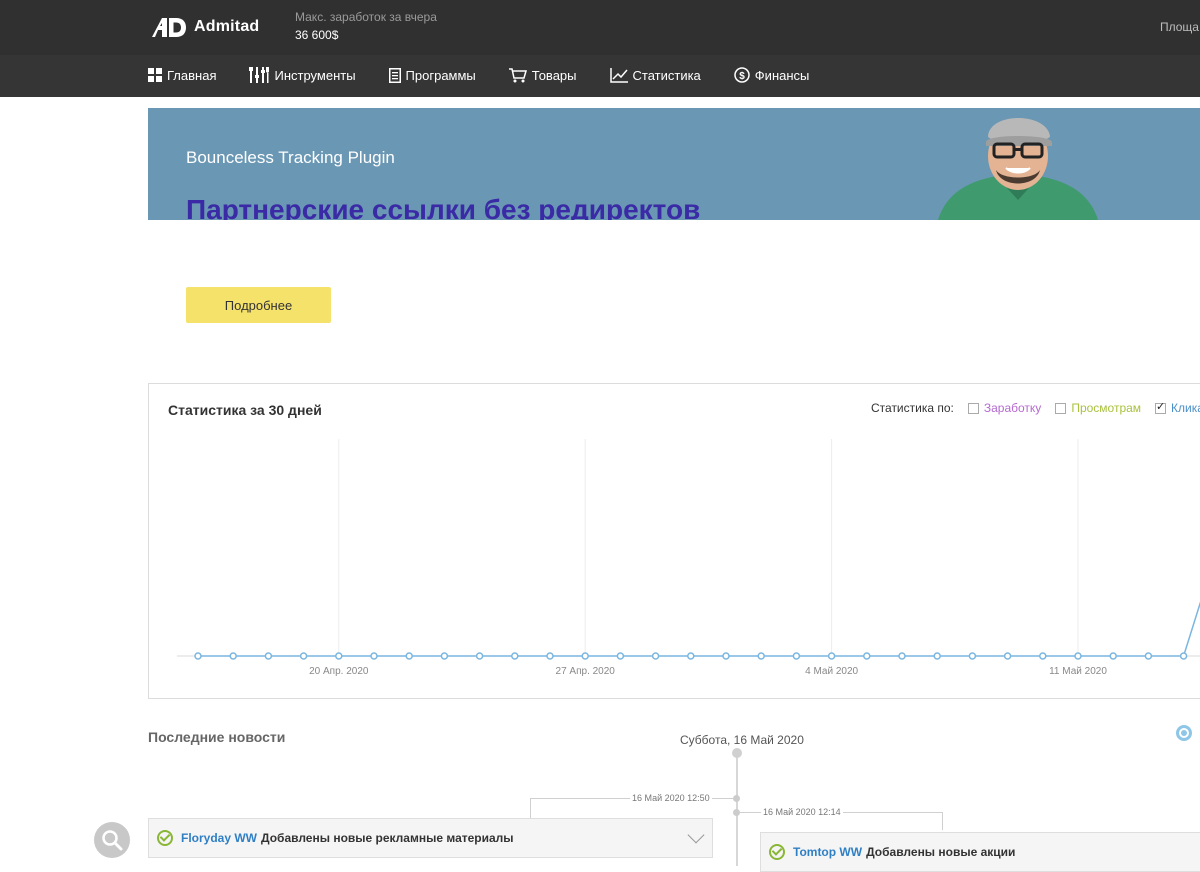 This screenshot has height=872, width=1200. What do you see at coordinates (387, 838) in the screenshot?
I see `news-text: Добавлены новые рекламные материалы` at bounding box center [387, 838].